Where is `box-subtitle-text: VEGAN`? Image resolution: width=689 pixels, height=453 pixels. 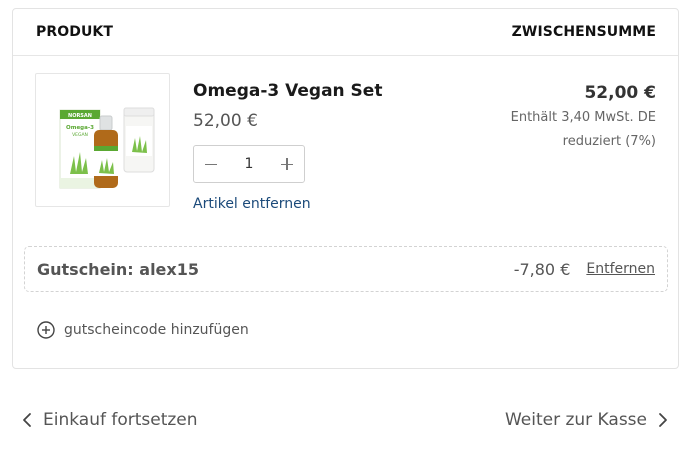 box-subtitle-text: VEGAN is located at coordinates (80, 135).